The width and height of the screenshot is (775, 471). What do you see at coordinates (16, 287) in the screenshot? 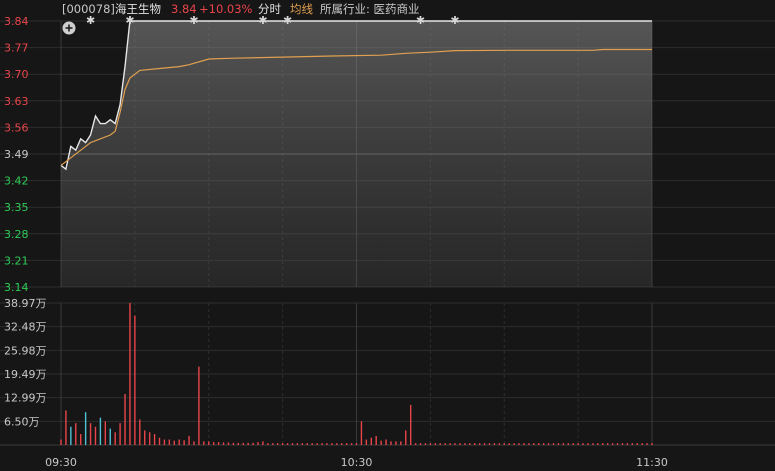
I see `price-tick-label: 3.14` at bounding box center [16, 287].